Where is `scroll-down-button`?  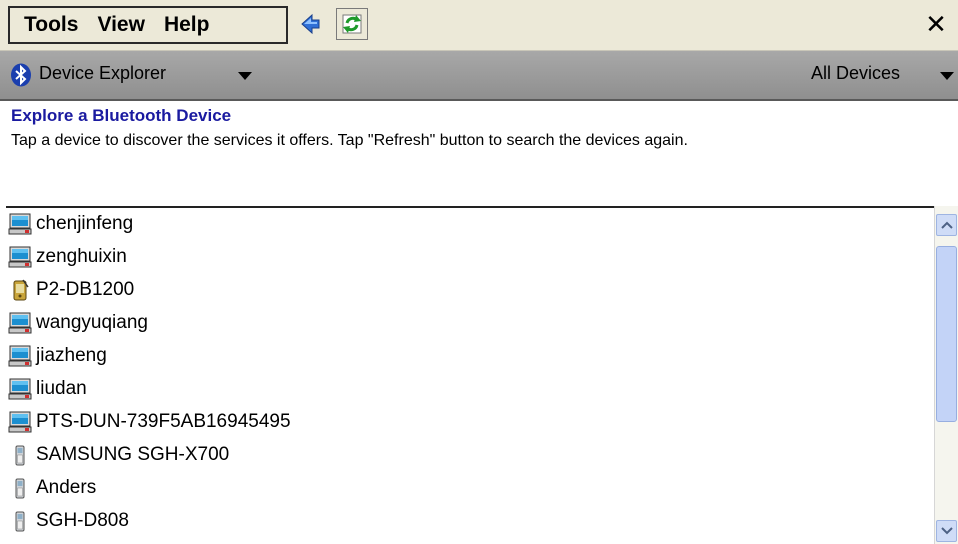 scroll-down-button is located at coordinates (946, 531).